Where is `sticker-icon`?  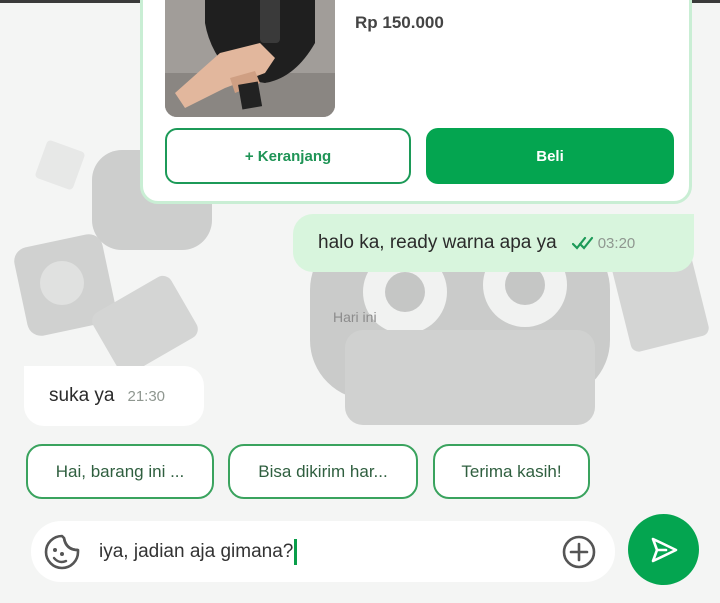 sticker-icon is located at coordinates (62, 552).